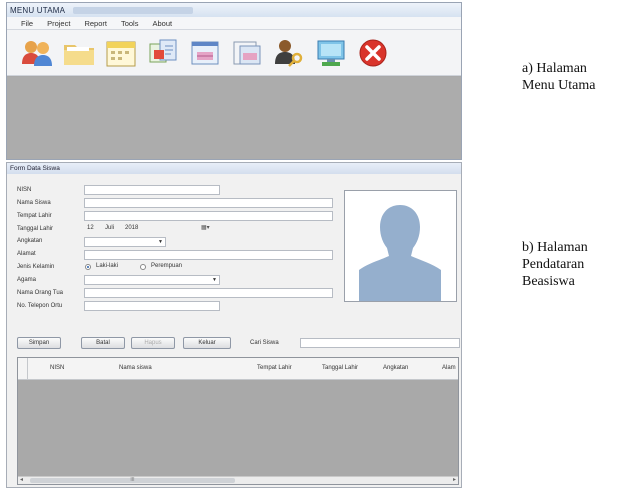 The height and width of the screenshot is (492, 635). I want to click on alamat-field, so click(208, 255).